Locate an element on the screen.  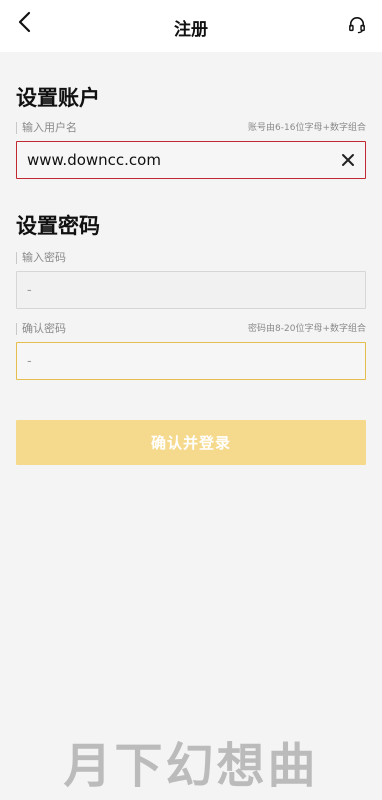
confirm-password-hint: 密码由8-20位字母+数字组合 is located at coordinates (307, 329).